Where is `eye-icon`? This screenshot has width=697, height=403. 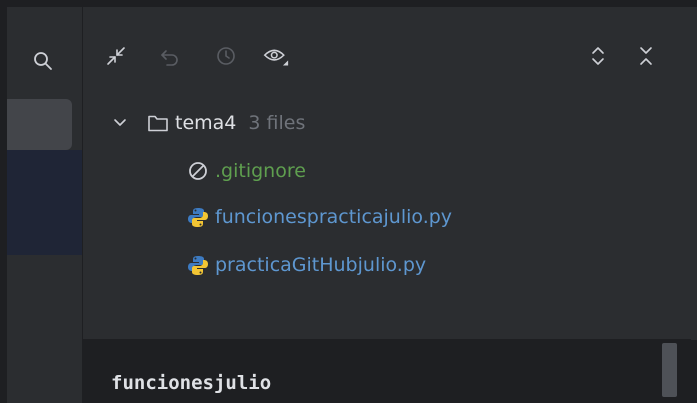
eye-icon is located at coordinates (276, 56).